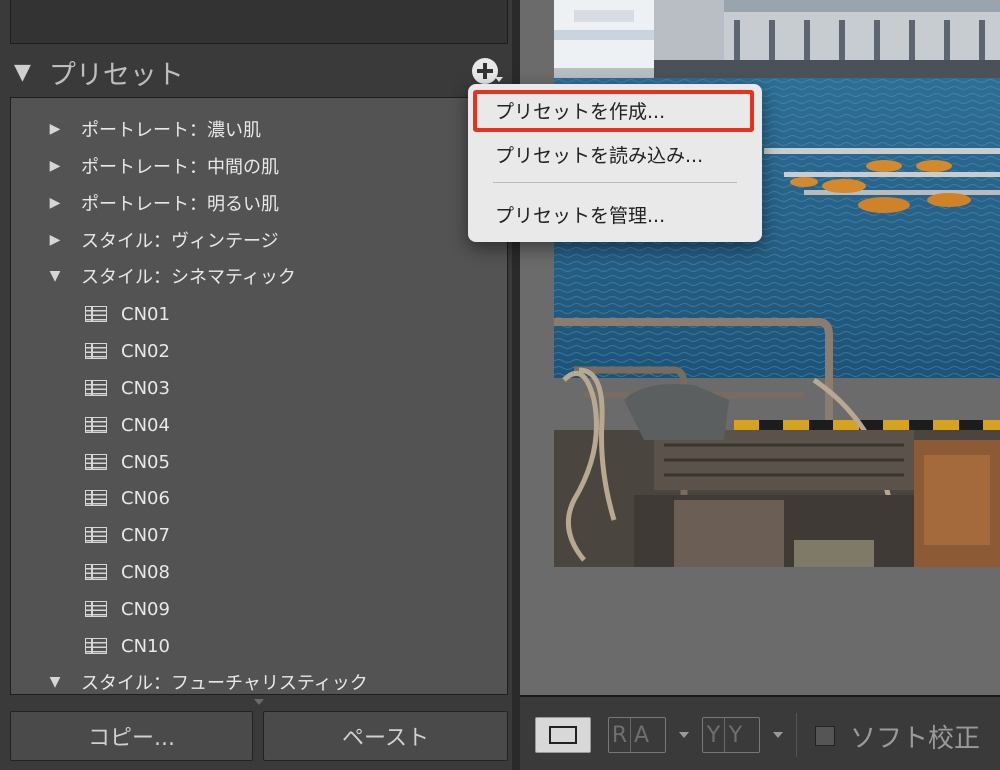 Image resolution: width=1000 pixels, height=770 pixels. I want to click on dropdown-caret-icon, so click(499, 79).